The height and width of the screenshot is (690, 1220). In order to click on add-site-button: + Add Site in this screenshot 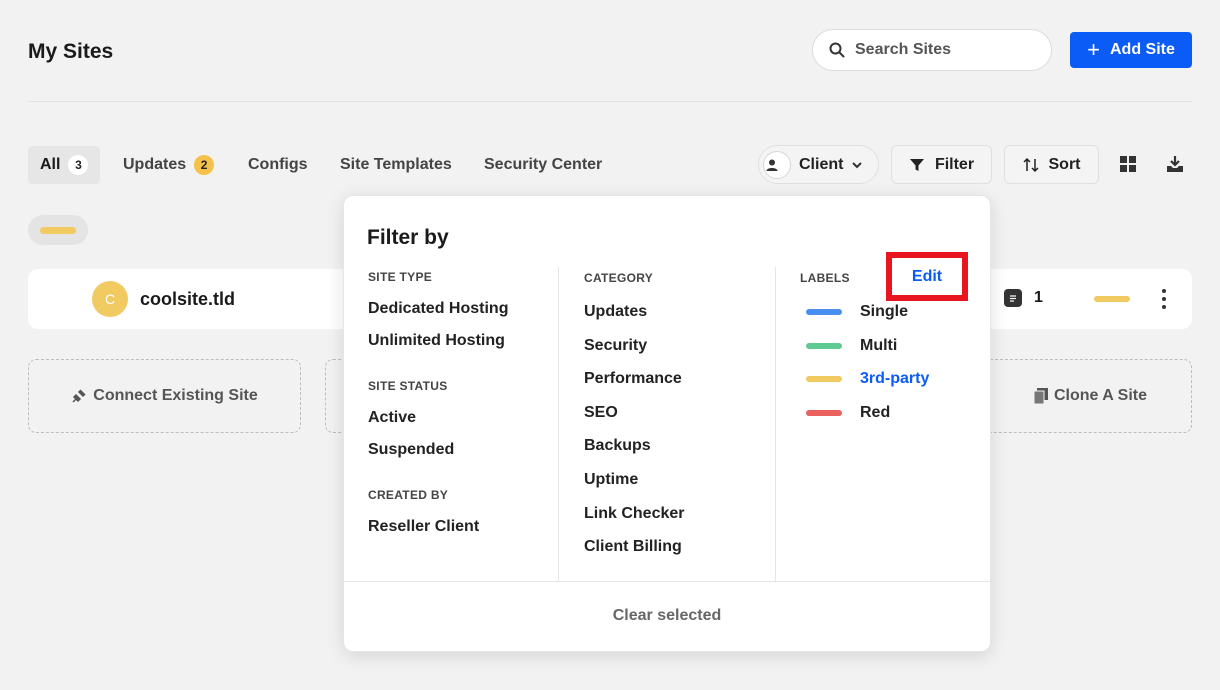, I will do `click(1131, 50)`.